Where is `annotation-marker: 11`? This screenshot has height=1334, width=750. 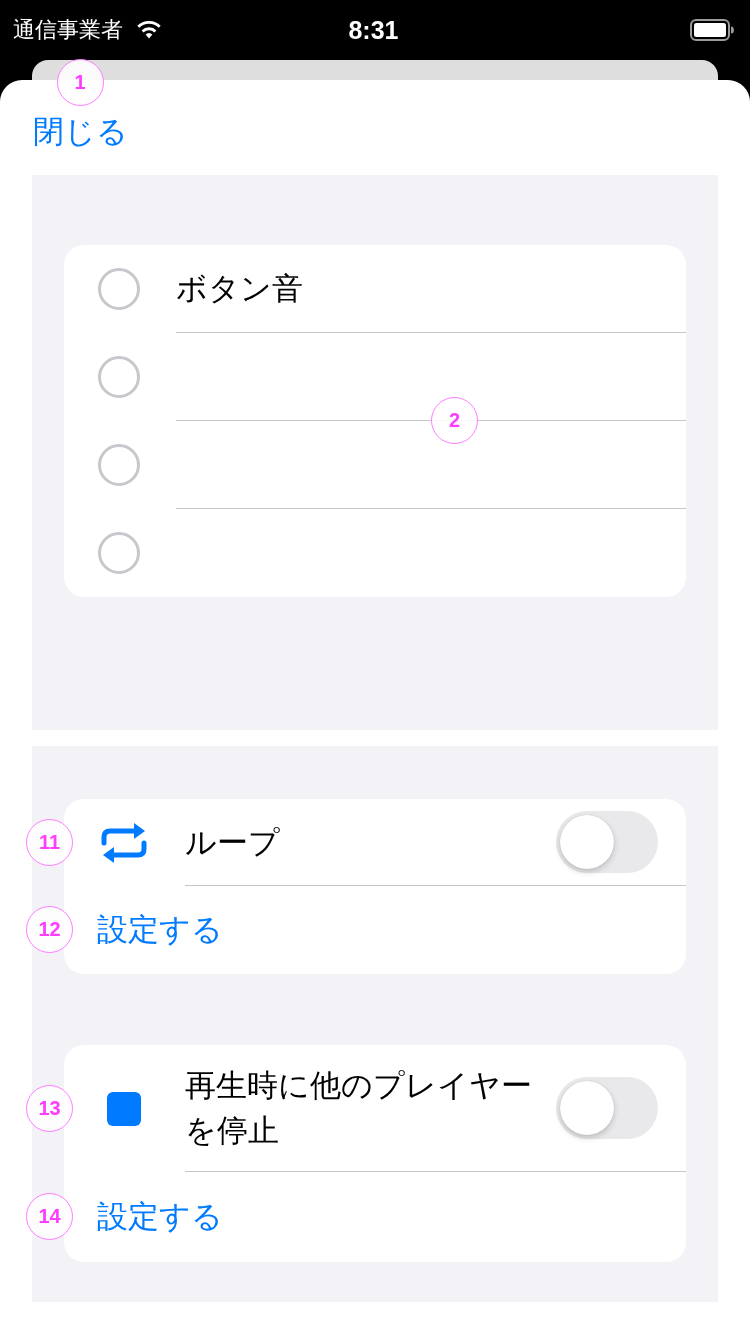
annotation-marker: 11 is located at coordinates (49, 842).